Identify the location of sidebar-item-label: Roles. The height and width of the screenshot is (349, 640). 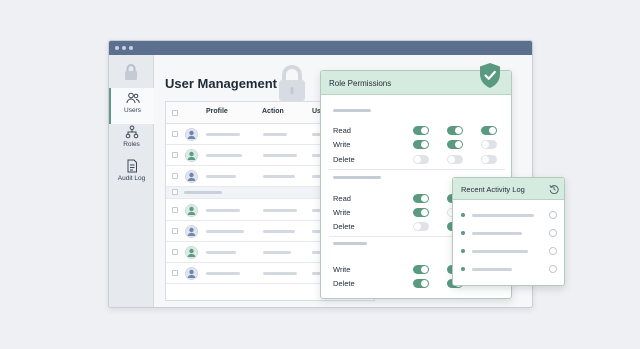
(131, 144).